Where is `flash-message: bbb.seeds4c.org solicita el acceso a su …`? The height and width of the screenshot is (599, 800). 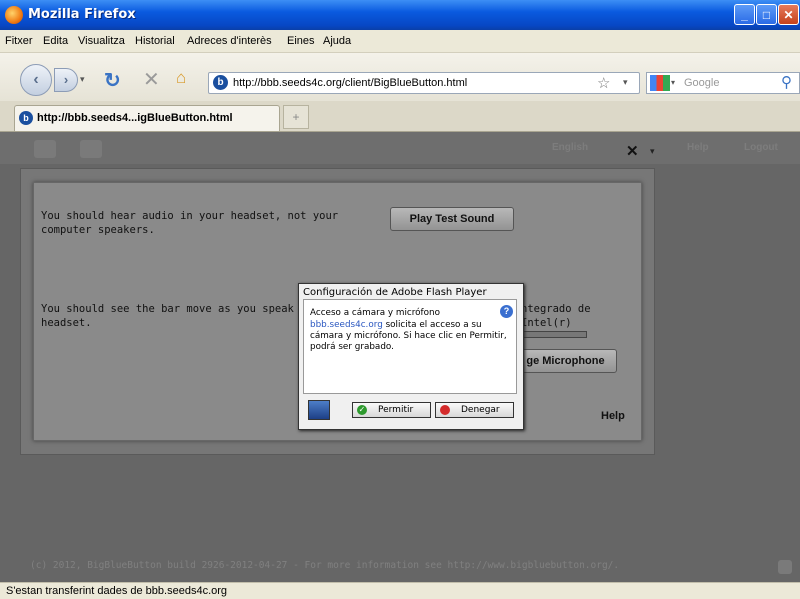 flash-message: bbb.seeds4c.org solicita el acceso a su … is located at coordinates (410, 336).